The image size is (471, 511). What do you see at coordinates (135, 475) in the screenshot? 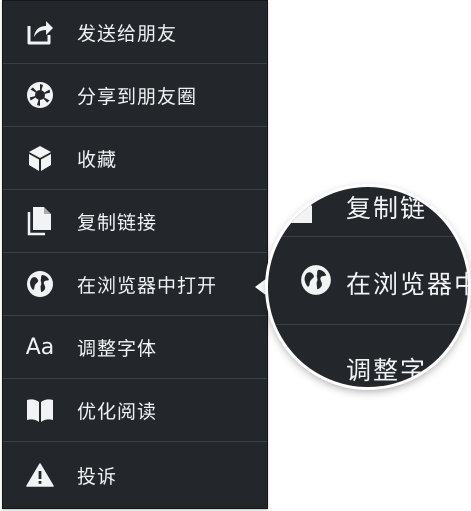
I see `menu-item-report: 投诉` at bounding box center [135, 475].